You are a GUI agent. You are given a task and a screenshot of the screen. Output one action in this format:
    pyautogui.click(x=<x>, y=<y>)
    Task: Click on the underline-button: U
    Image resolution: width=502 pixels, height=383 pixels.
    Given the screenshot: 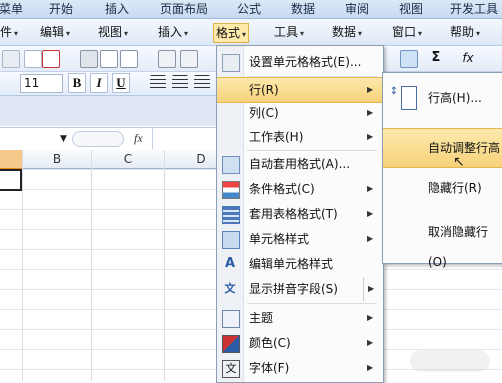 What is the action you would take?
    pyautogui.click(x=121, y=83)
    